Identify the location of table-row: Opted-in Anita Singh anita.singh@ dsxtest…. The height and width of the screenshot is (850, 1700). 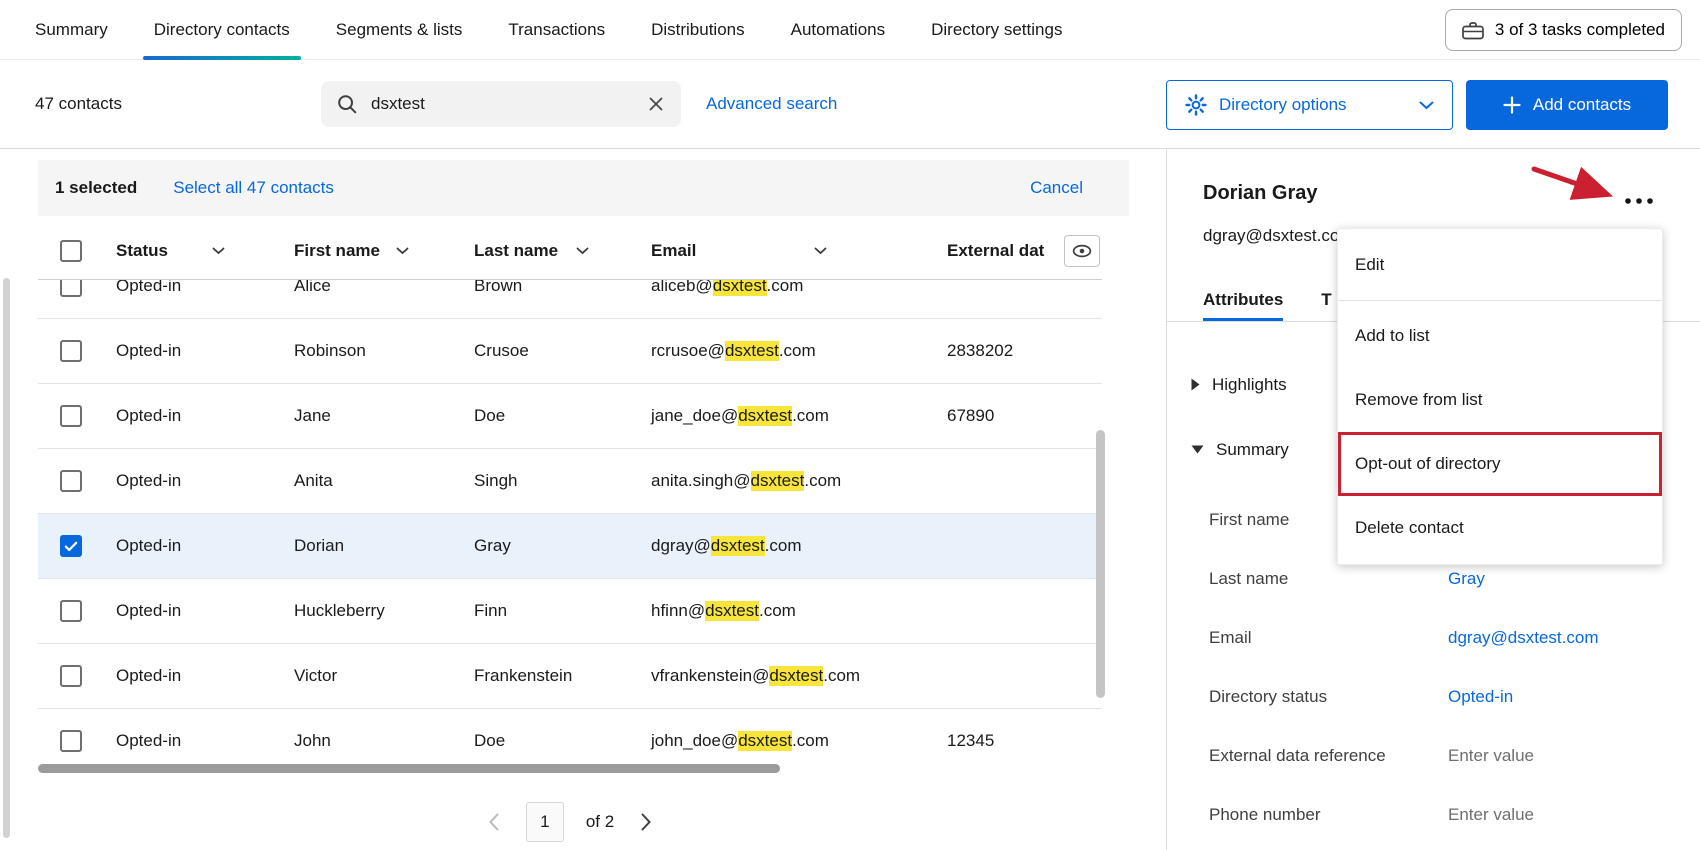
(570, 481).